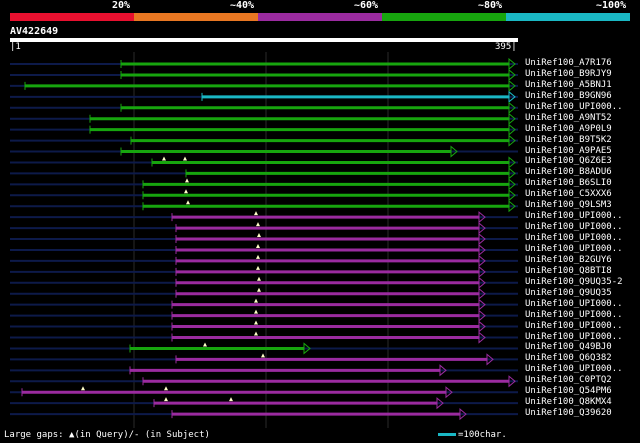 The image size is (640, 443). What do you see at coordinates (264, 40) in the screenshot?
I see `query-bar` at bounding box center [264, 40].